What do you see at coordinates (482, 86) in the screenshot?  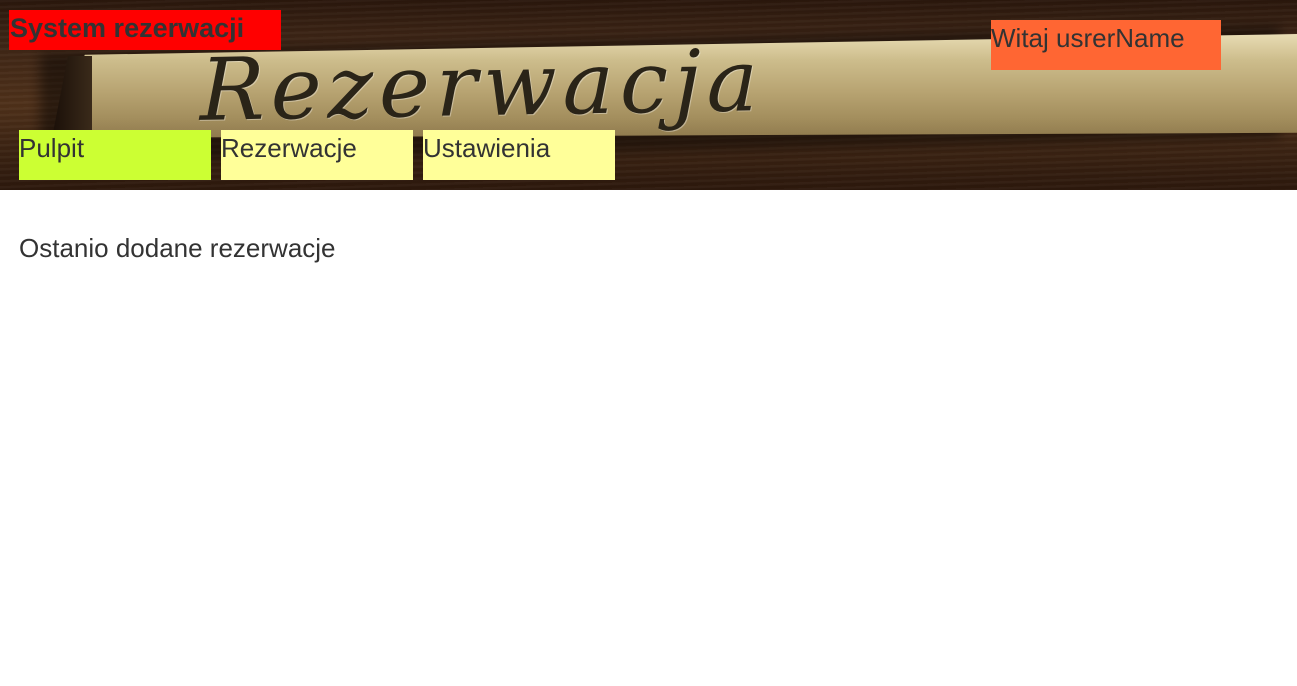 I see `banner-plaque-text: Rezerwacja` at bounding box center [482, 86].